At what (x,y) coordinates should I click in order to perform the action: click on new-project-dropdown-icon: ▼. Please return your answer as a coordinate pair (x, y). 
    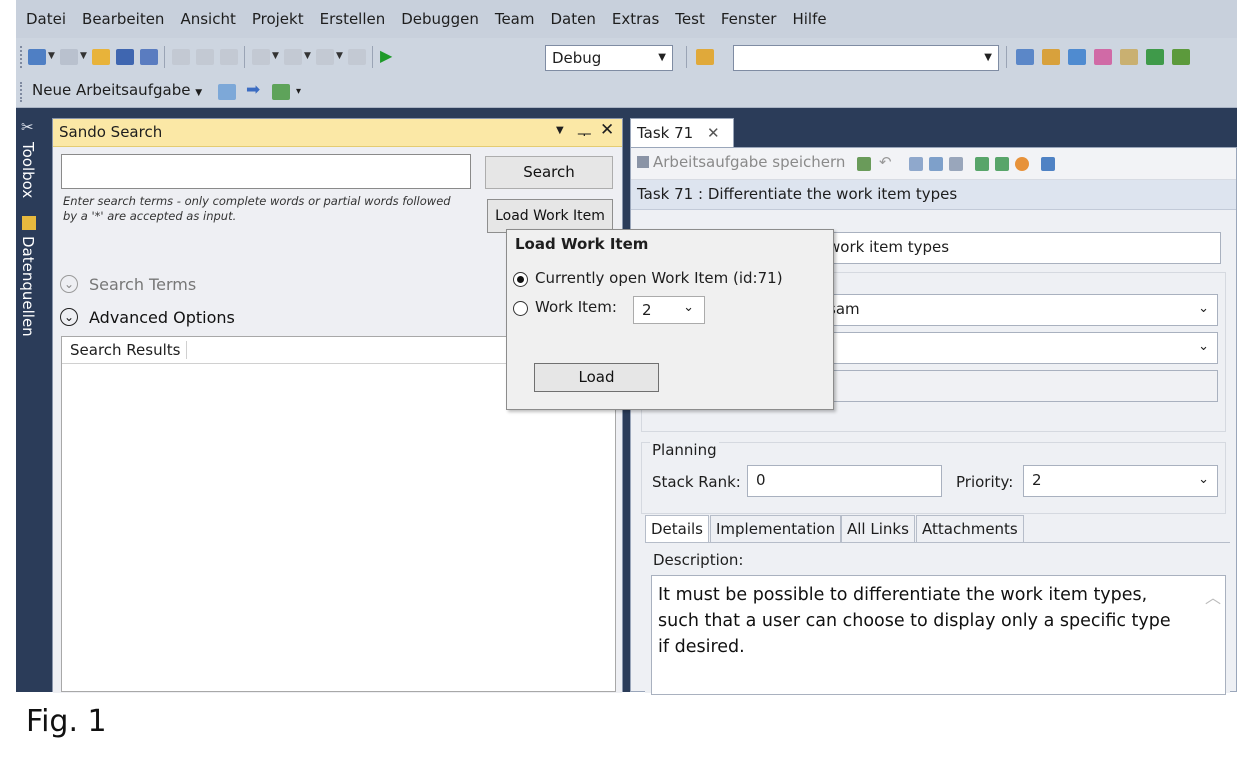
    Looking at the image, I should click on (51, 56).